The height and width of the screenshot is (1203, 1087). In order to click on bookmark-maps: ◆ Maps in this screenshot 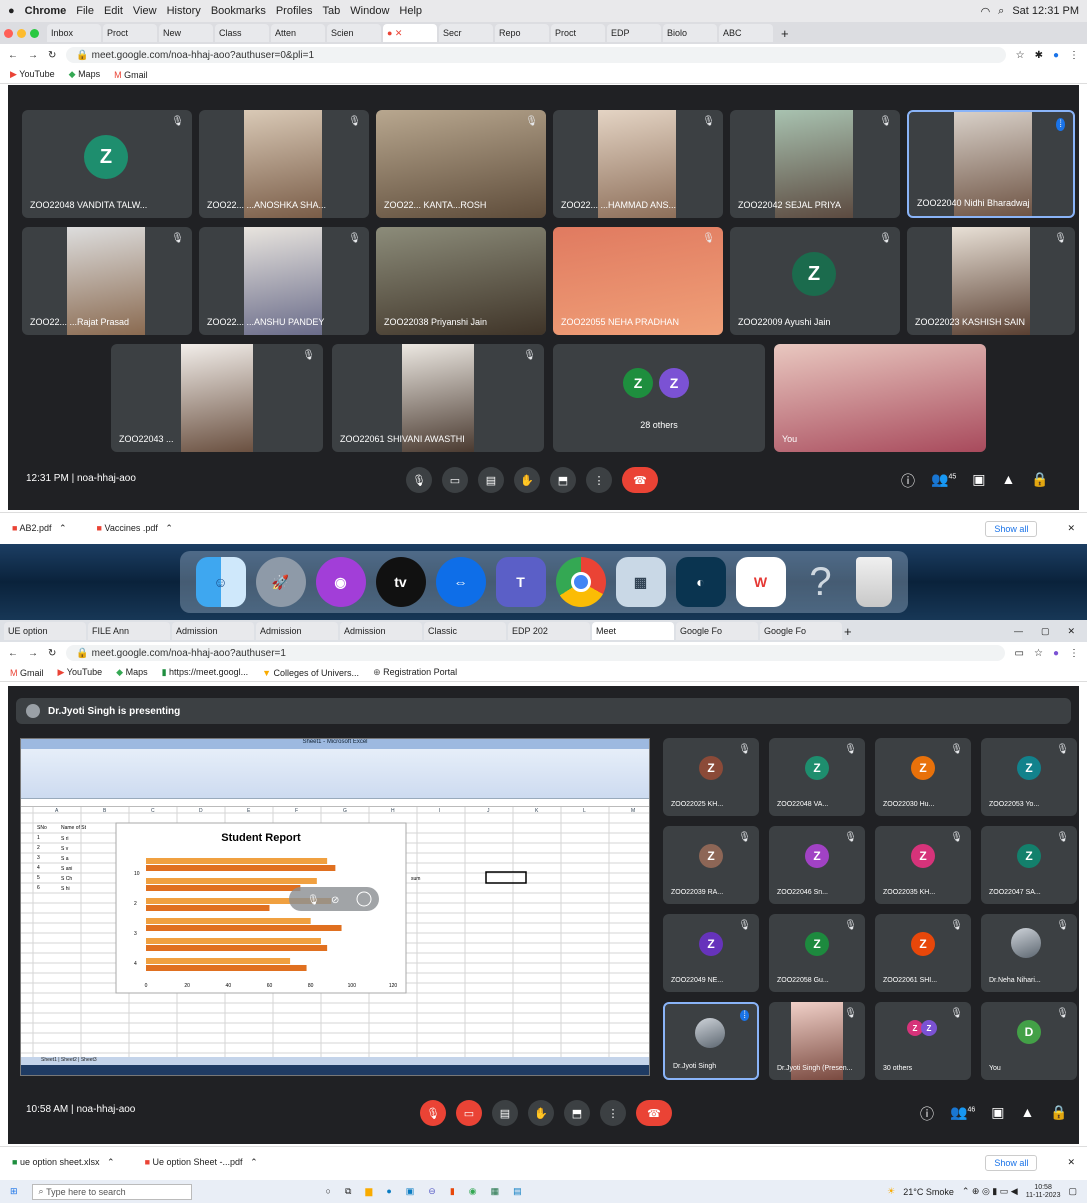, I will do `click(131, 672)`.